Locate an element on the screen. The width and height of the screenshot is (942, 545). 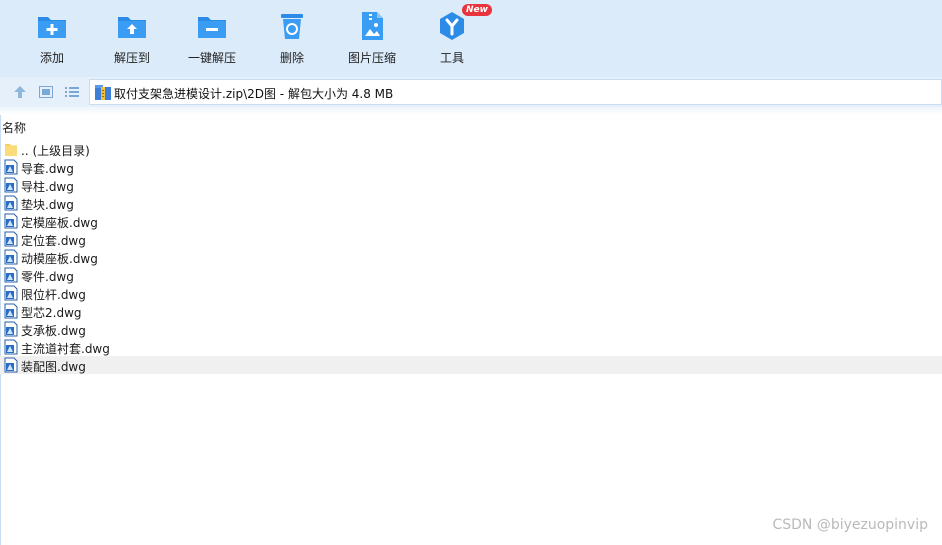
column-name-label: 名称 is located at coordinates (14, 128).